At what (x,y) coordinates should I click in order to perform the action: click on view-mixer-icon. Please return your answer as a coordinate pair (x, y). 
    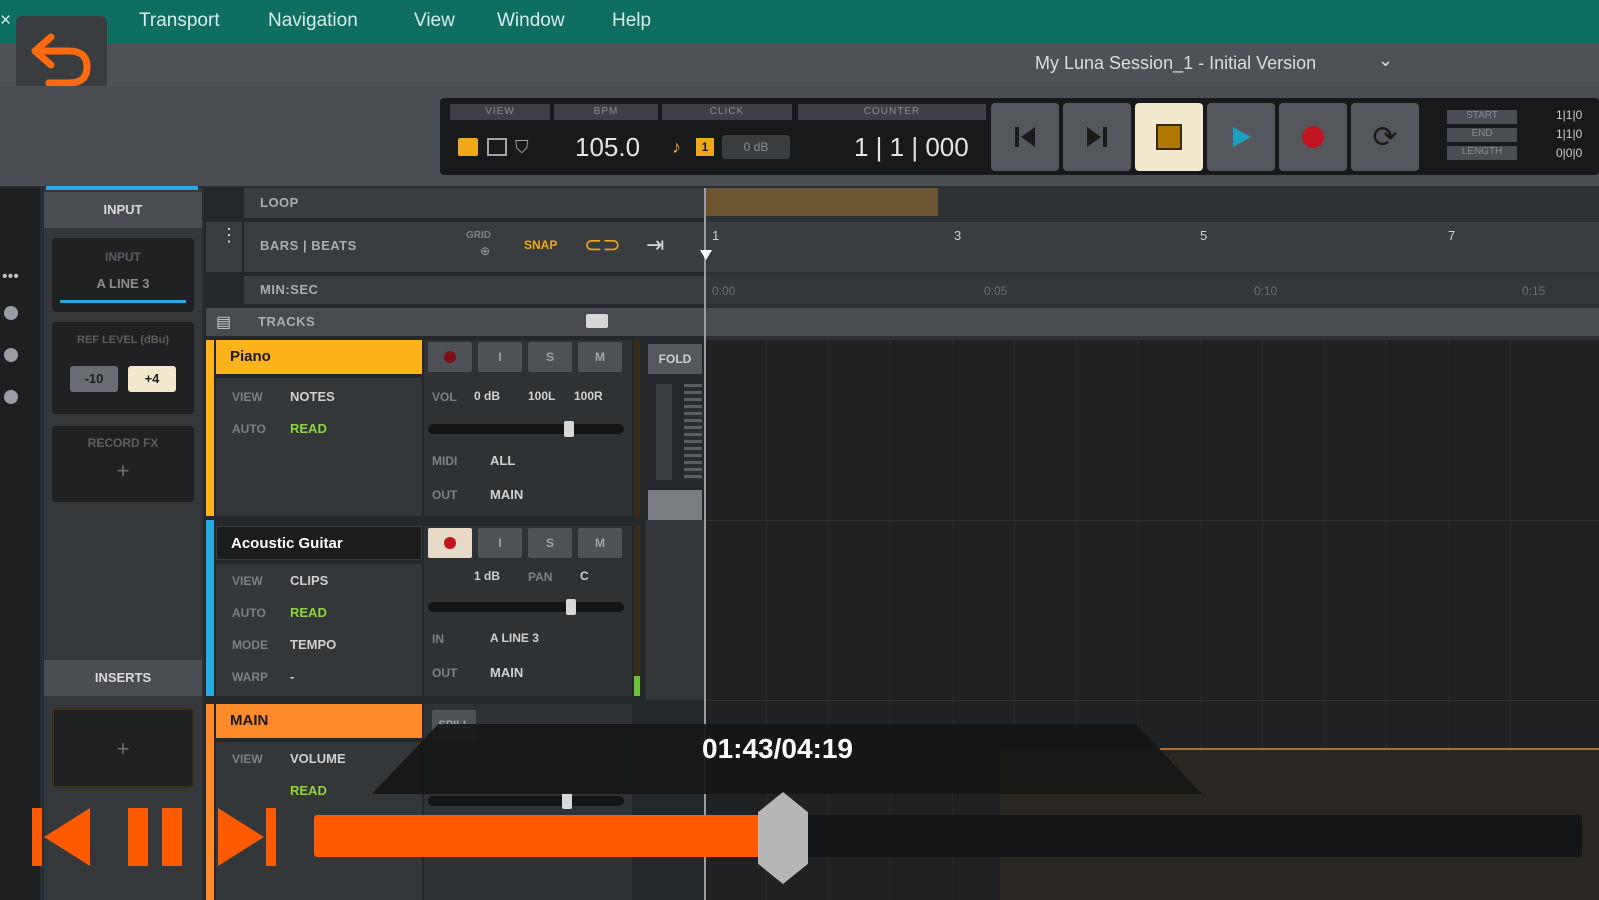
    Looking at the image, I should click on (497, 147).